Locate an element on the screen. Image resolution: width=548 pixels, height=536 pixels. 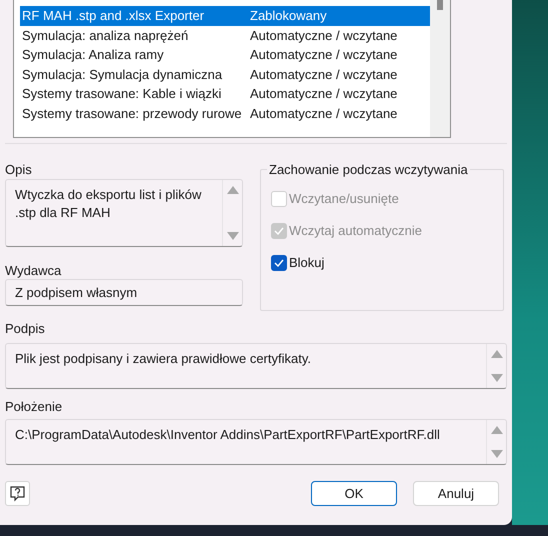
addin-name: RF MAH .stp and .xlsx Exporter is located at coordinates (113, 16).